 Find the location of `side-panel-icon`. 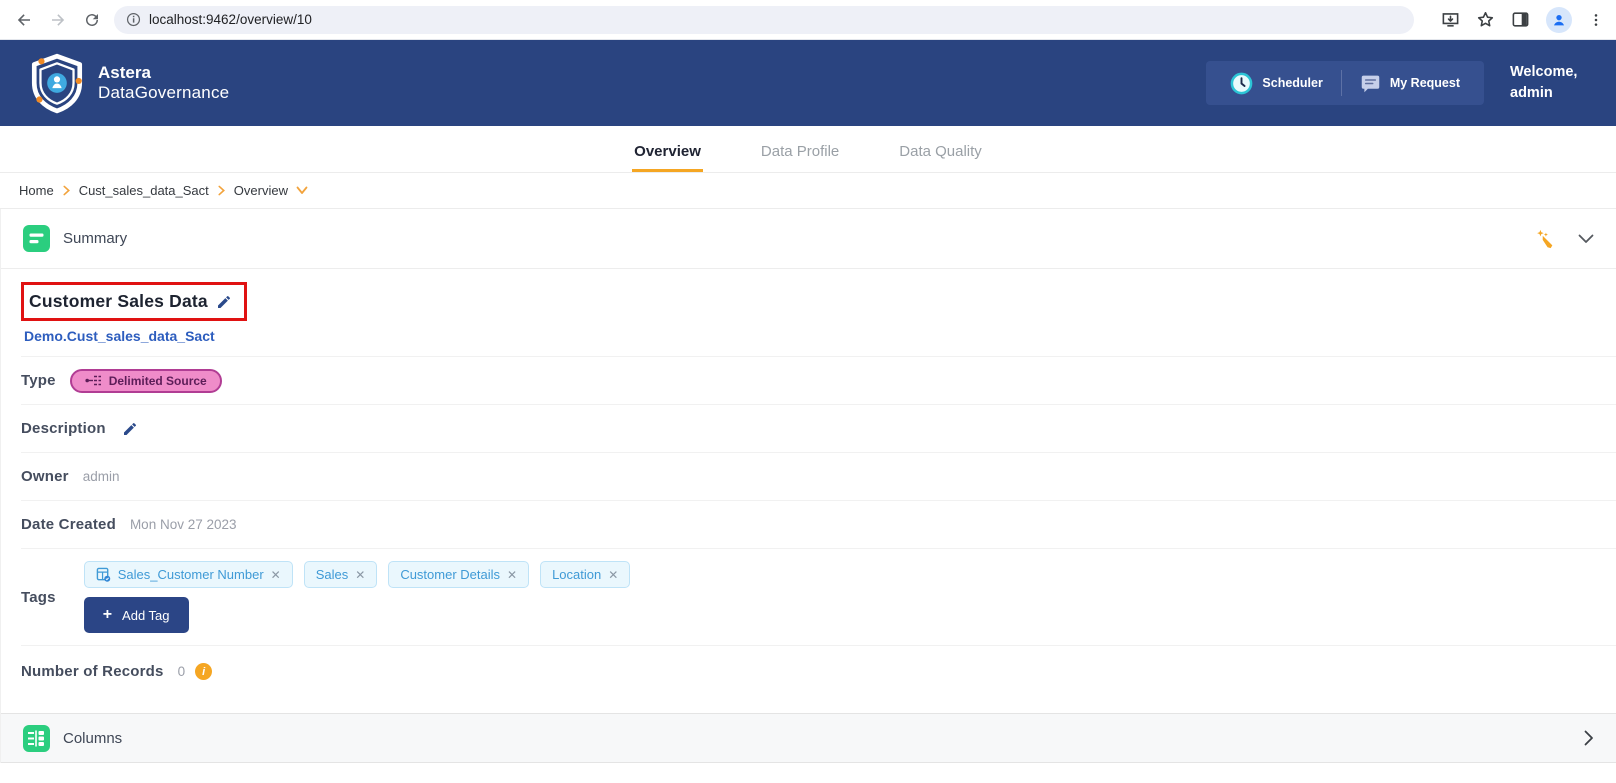

side-panel-icon is located at coordinates (1520, 19).